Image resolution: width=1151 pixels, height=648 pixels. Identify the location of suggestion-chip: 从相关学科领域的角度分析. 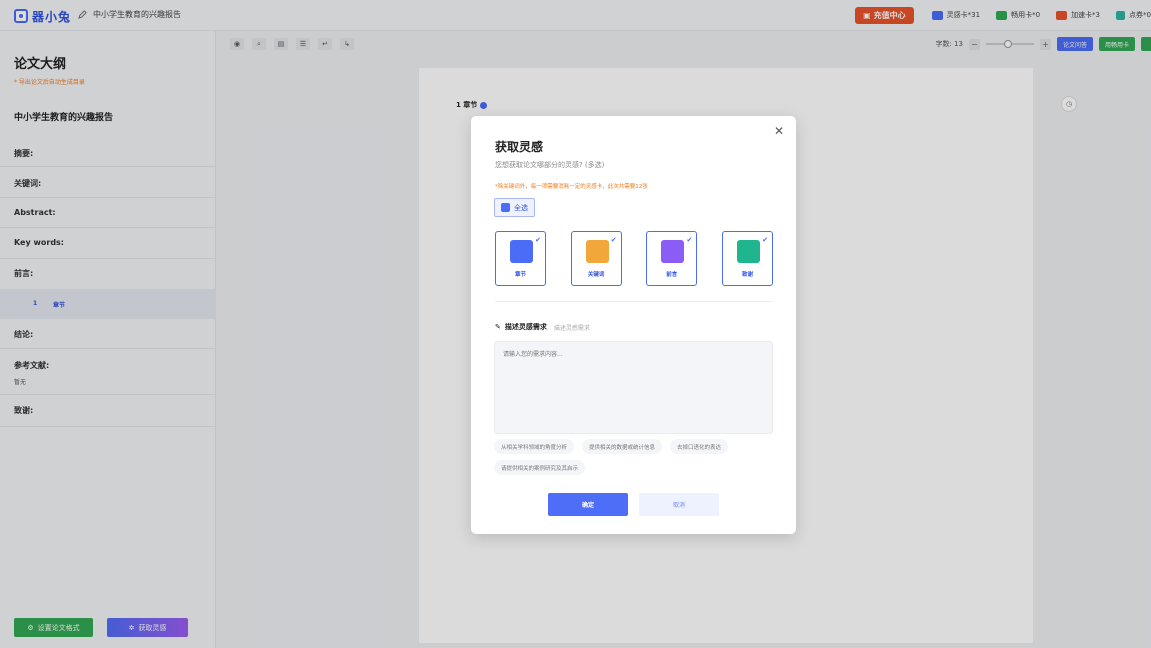
(534, 446).